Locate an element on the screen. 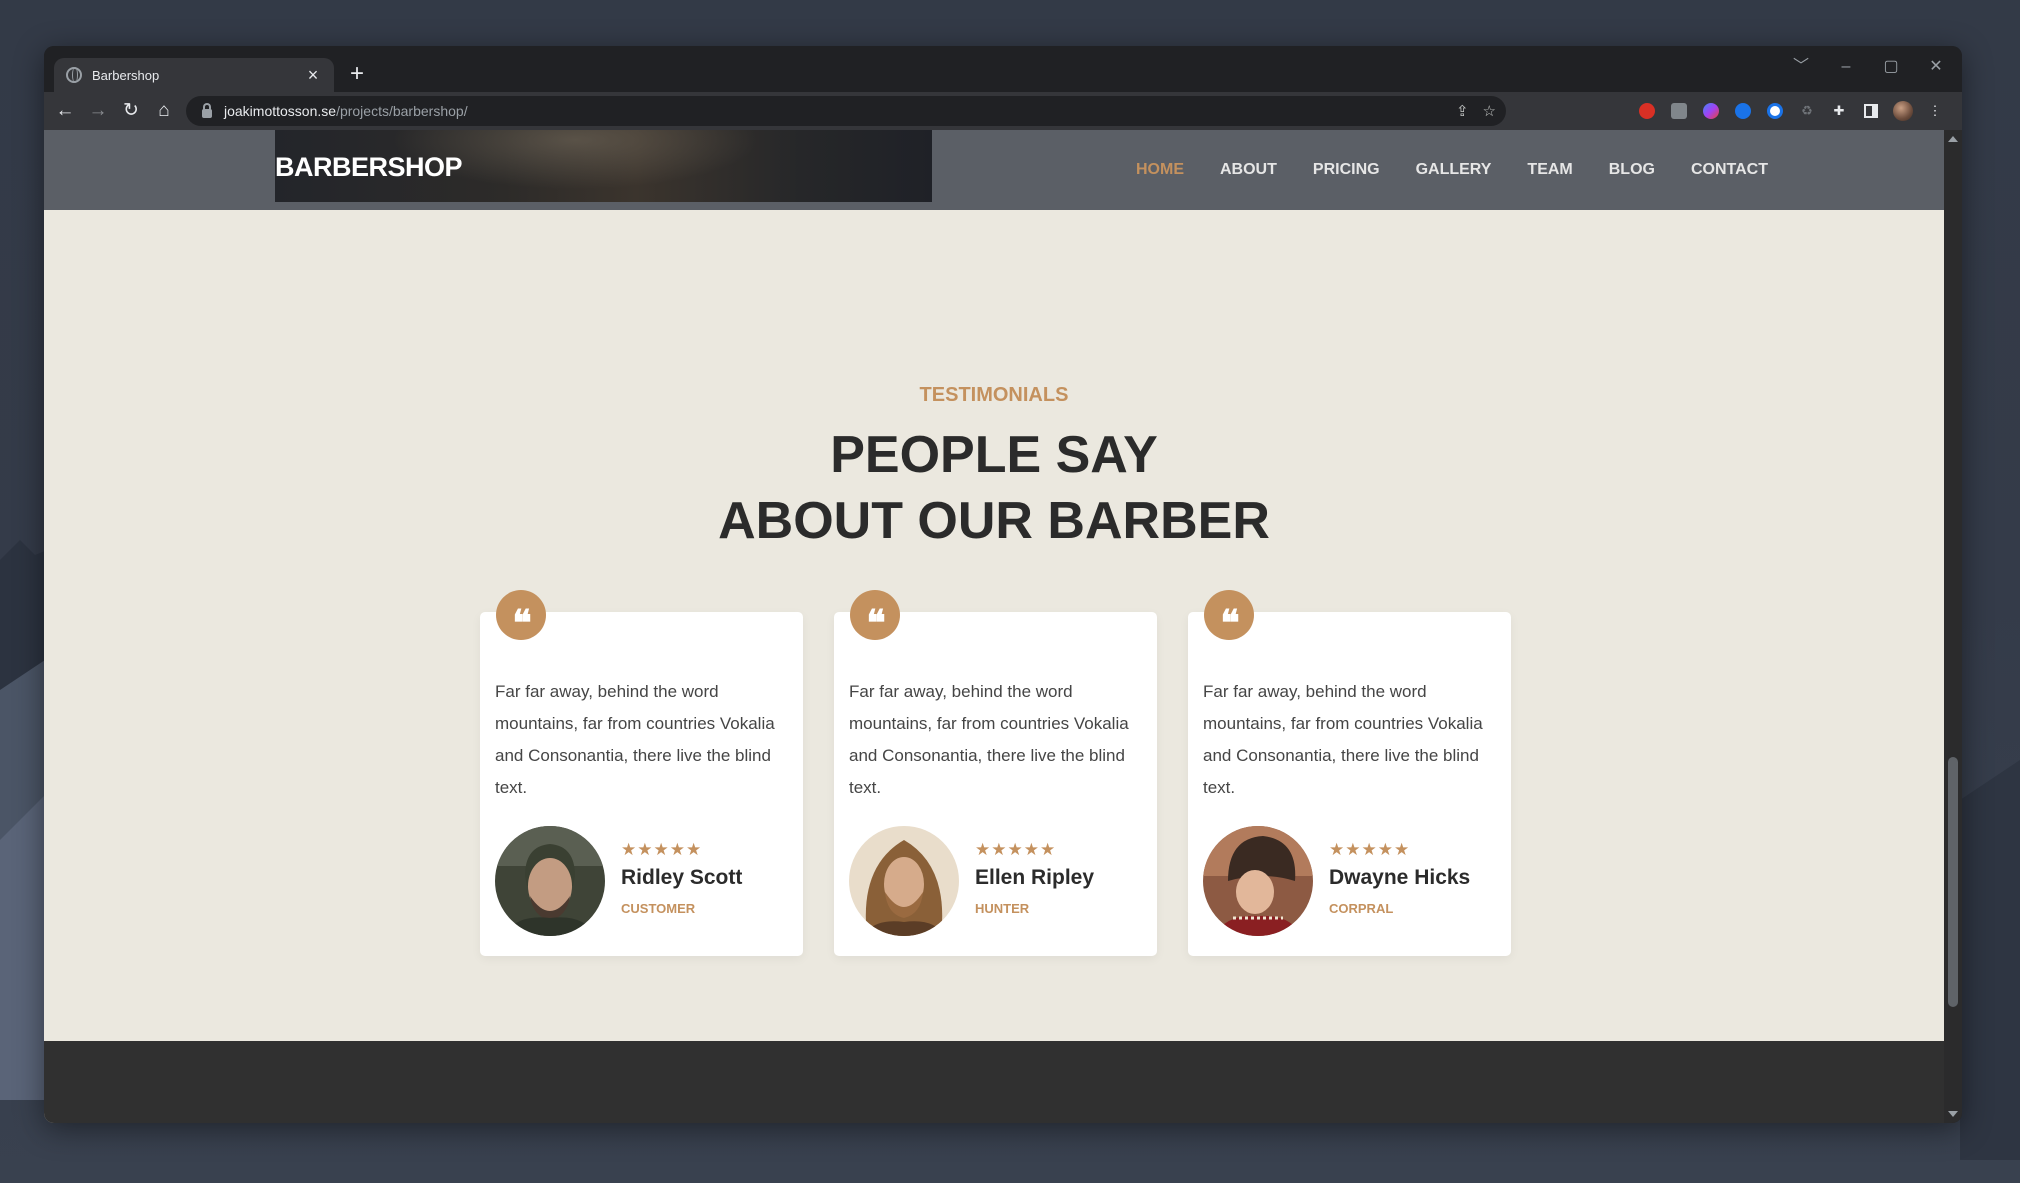 The width and height of the screenshot is (2020, 1183). tab-close-icon: × is located at coordinates (313, 75).